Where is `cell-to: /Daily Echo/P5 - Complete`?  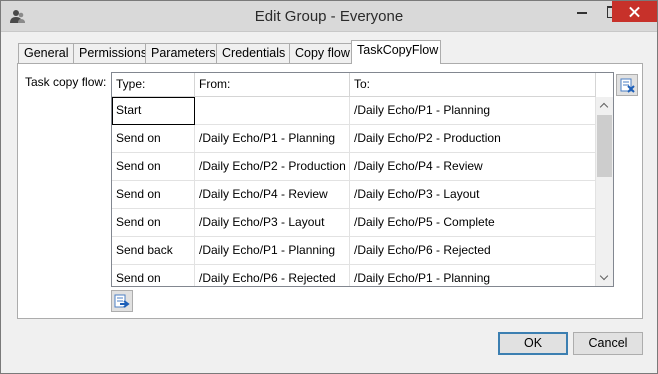
cell-to: /Daily Echo/P5 - Complete is located at coordinates (473, 223).